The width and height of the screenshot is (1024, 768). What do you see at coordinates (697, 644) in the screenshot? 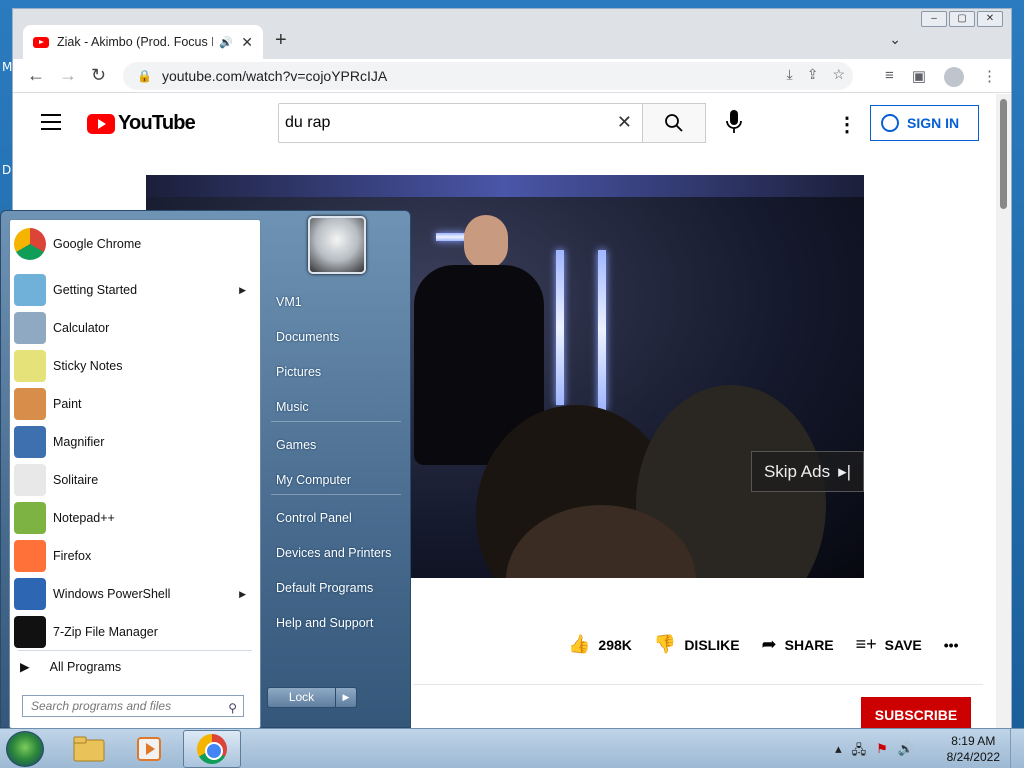
I see `dislike-button: 👎 DISLIKE` at bounding box center [697, 644].